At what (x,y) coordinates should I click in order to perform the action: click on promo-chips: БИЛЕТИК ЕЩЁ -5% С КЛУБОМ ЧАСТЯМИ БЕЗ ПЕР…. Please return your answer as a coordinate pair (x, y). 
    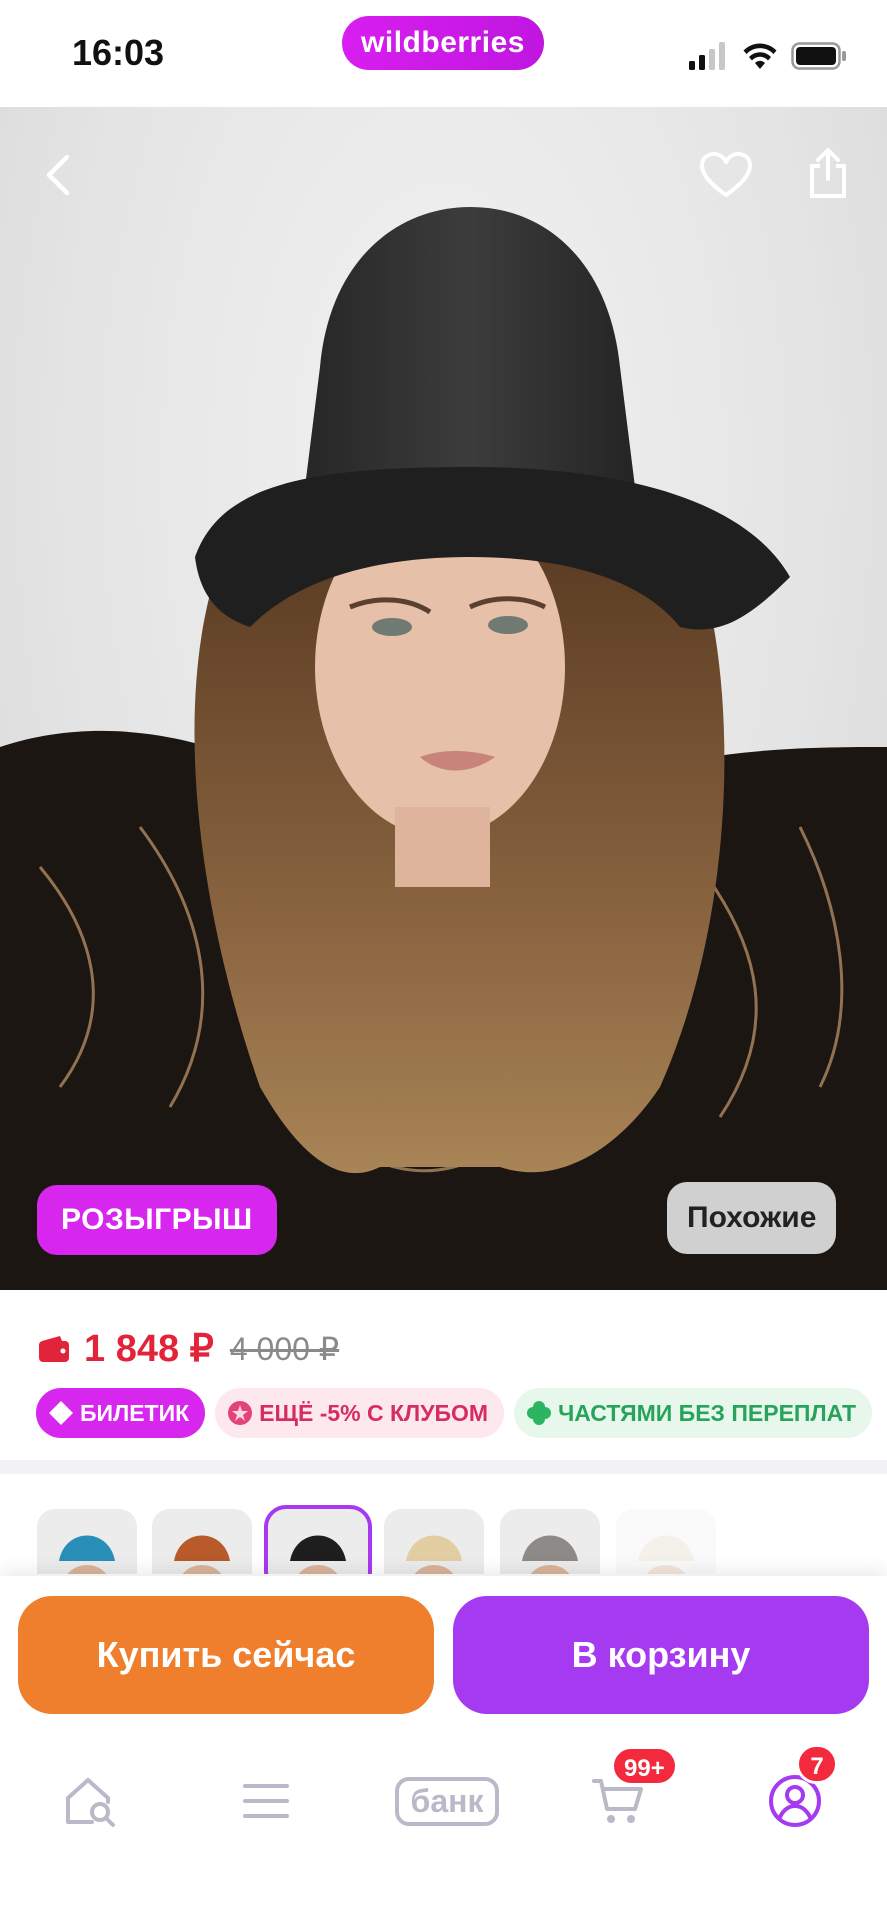
    Looking at the image, I should click on (454, 1413).